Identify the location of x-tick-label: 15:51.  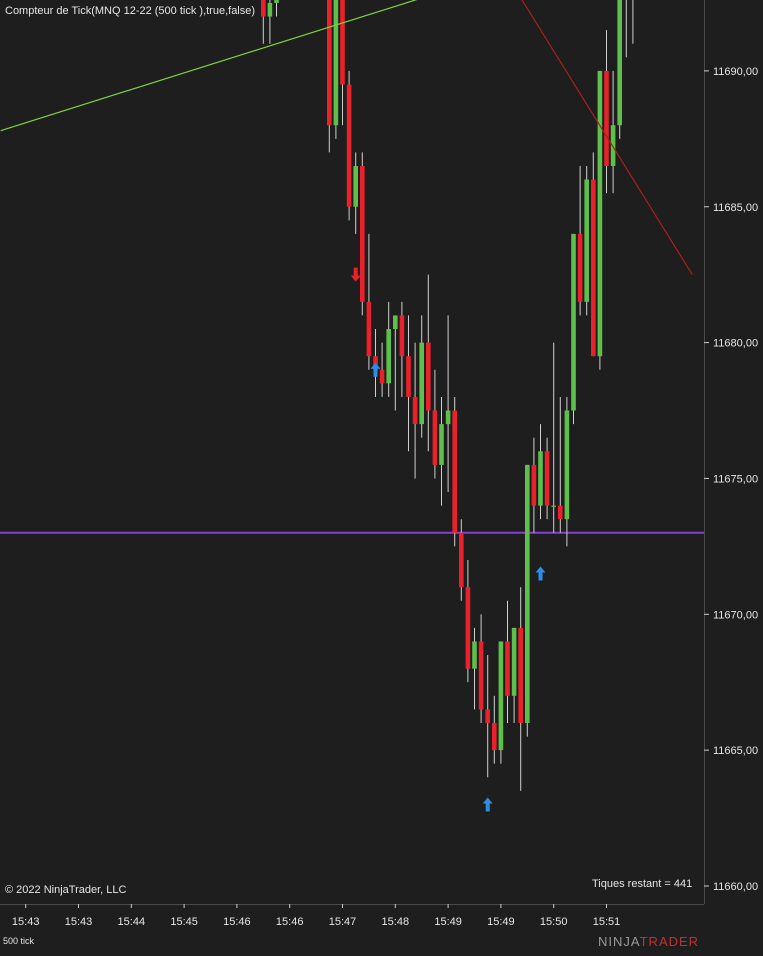
(607, 922).